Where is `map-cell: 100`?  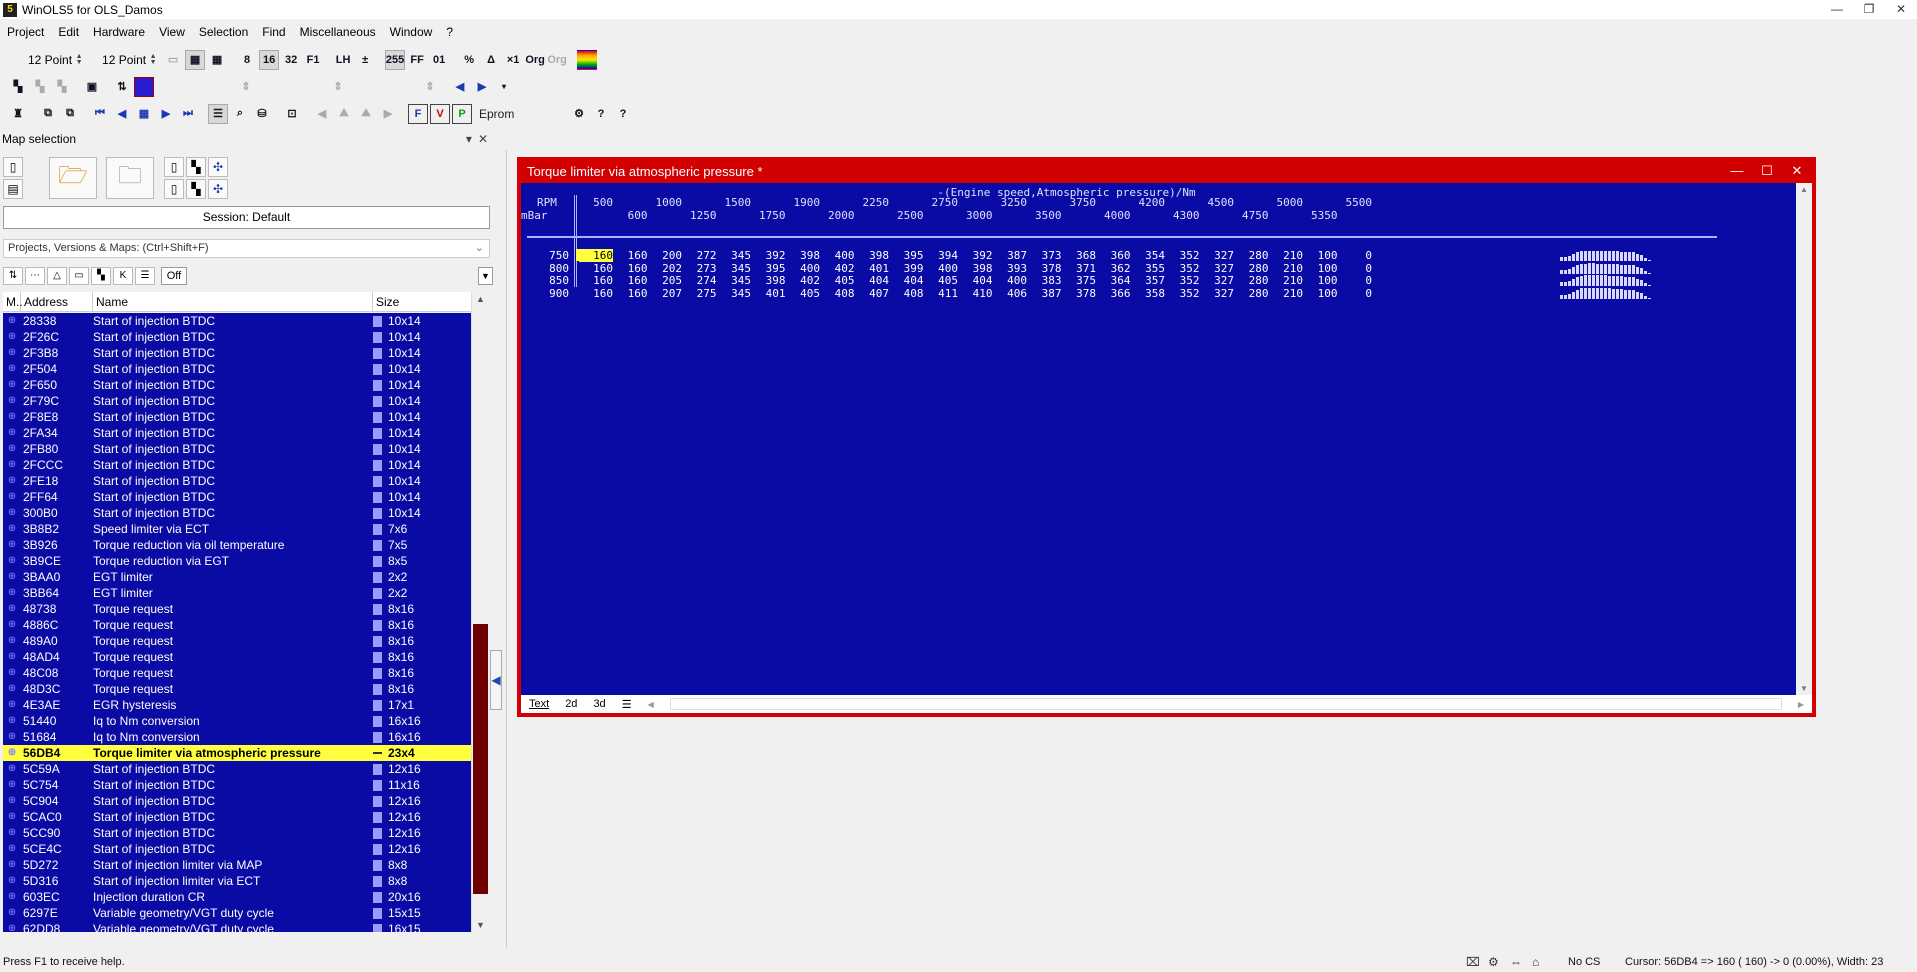 map-cell: 100 is located at coordinates (1321, 293).